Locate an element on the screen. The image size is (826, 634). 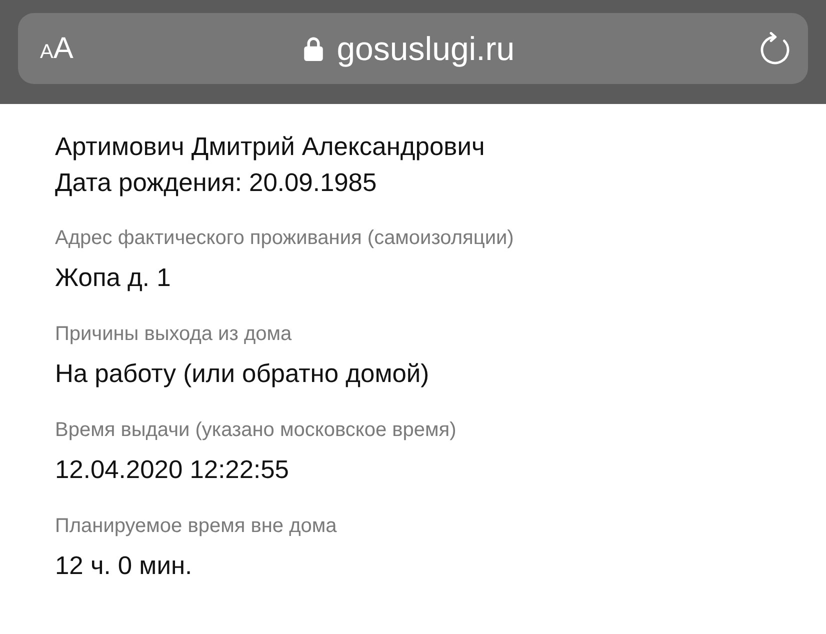
address-bar: AA gosuslugi.ru is located at coordinates (413, 48).